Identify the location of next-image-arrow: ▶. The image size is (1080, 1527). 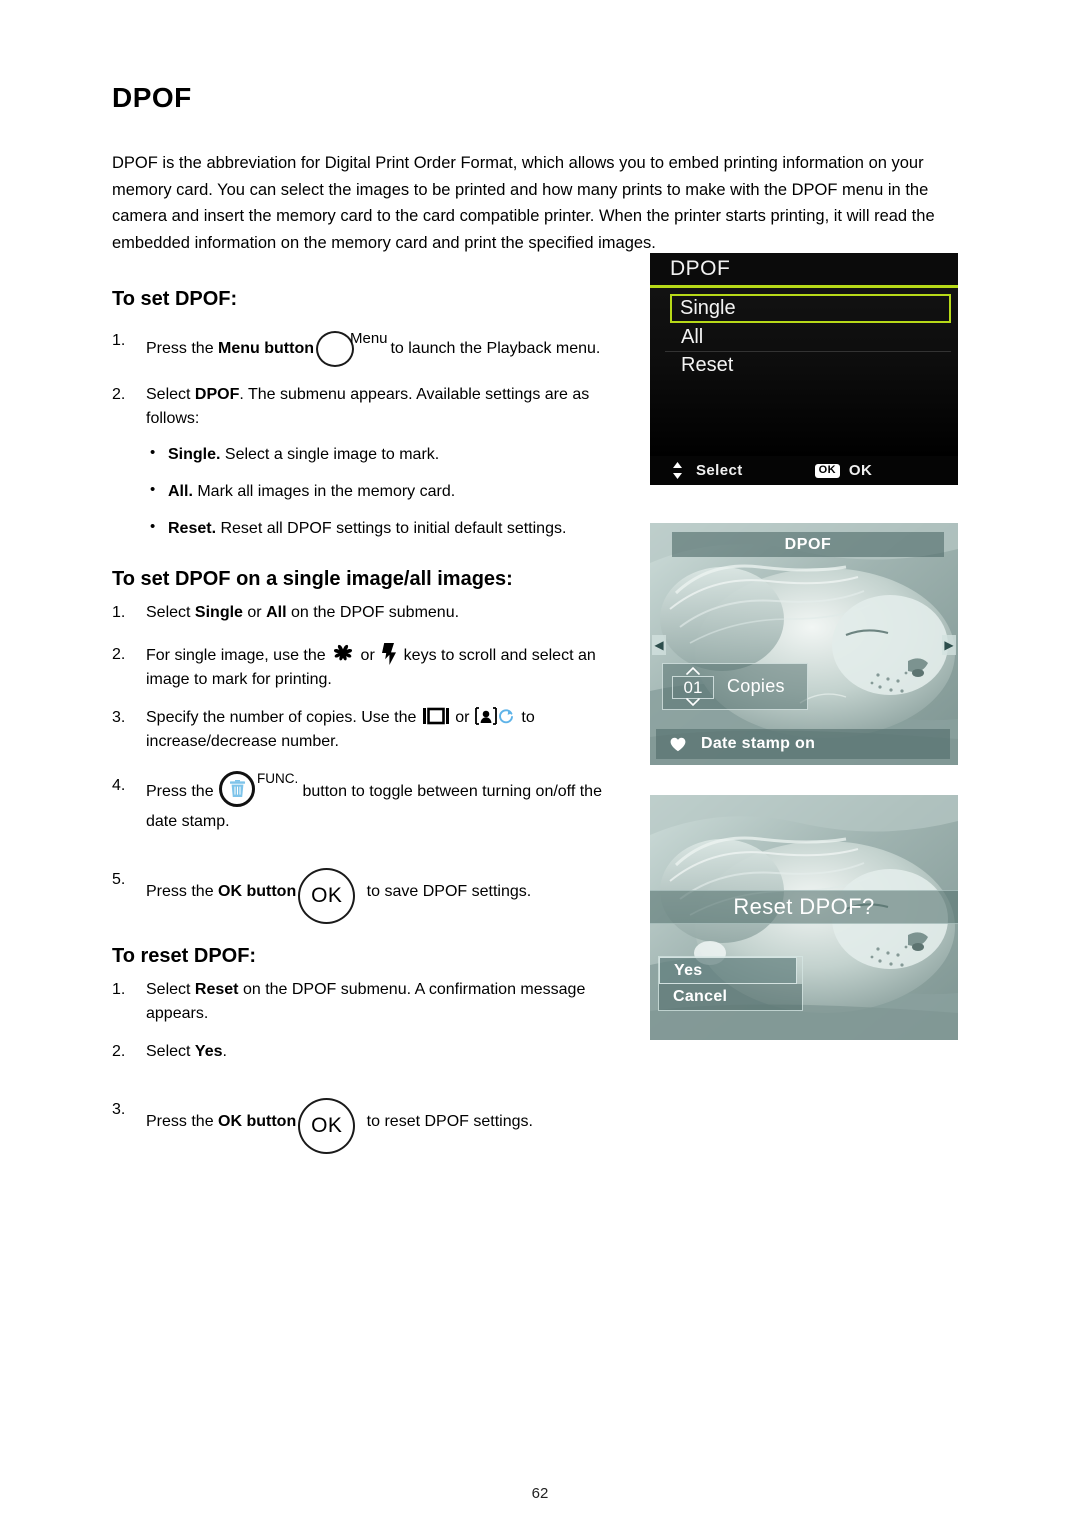
(949, 645).